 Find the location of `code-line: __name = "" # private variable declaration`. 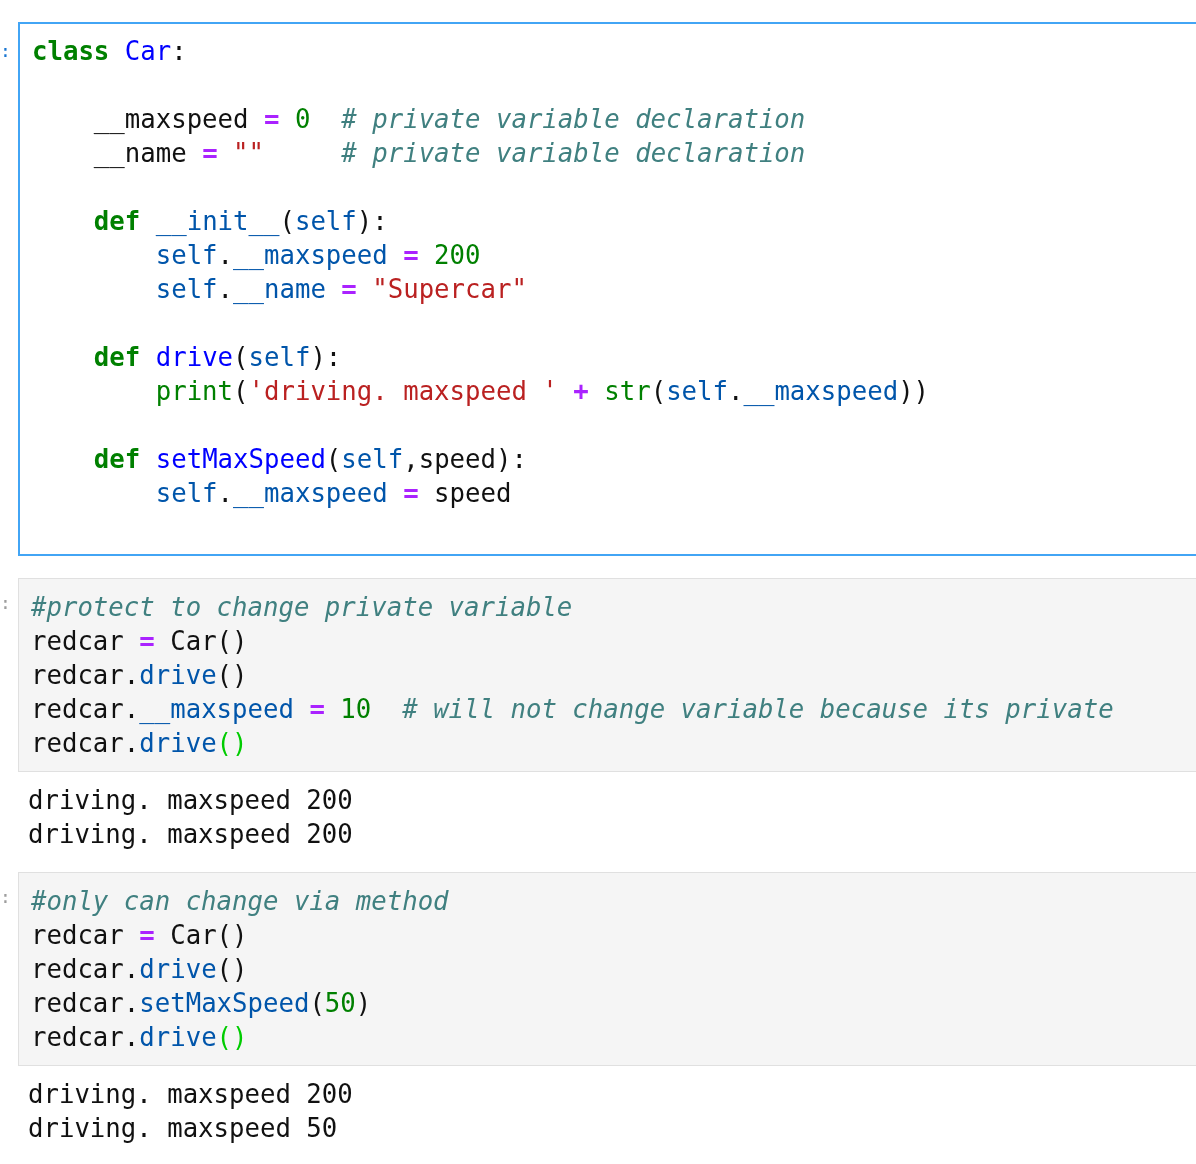

code-line: __name = "" # private variable declaration is located at coordinates (449, 153).